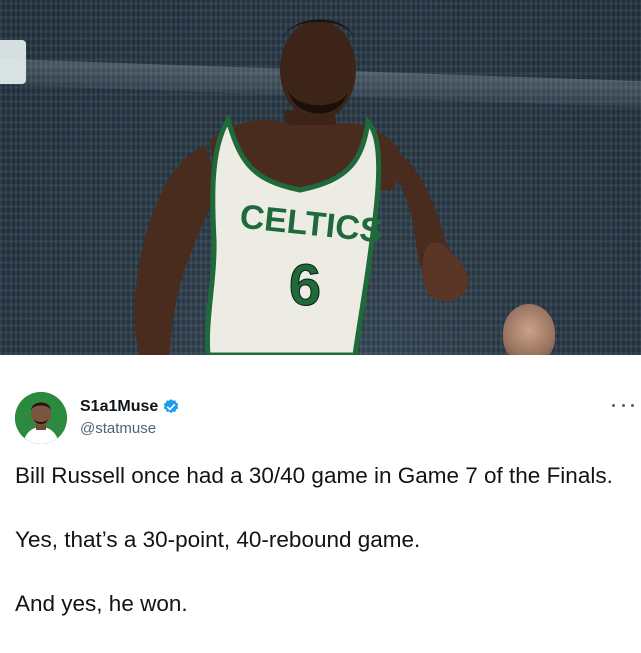 The image size is (641, 653). Describe the element at coordinates (118, 428) in the screenshot. I see `author-handle: @statmuse` at that location.